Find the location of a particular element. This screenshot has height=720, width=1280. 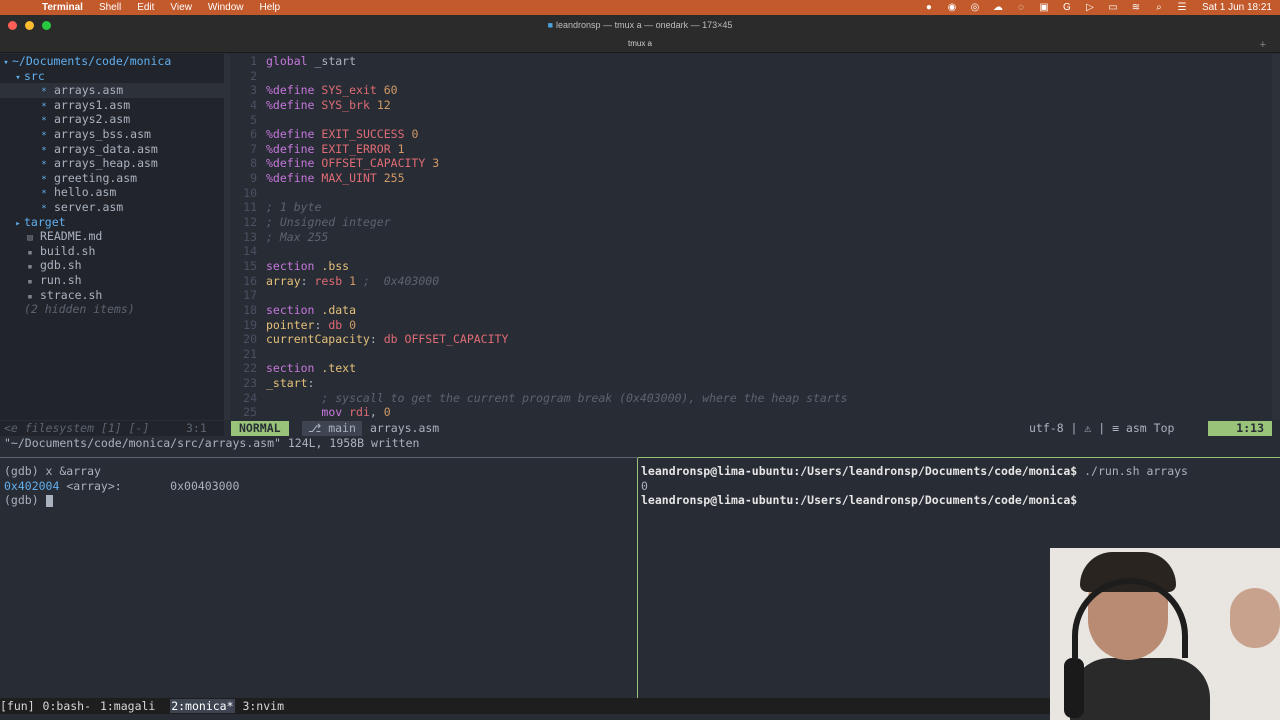

menu-view: View is located at coordinates (181, 7).